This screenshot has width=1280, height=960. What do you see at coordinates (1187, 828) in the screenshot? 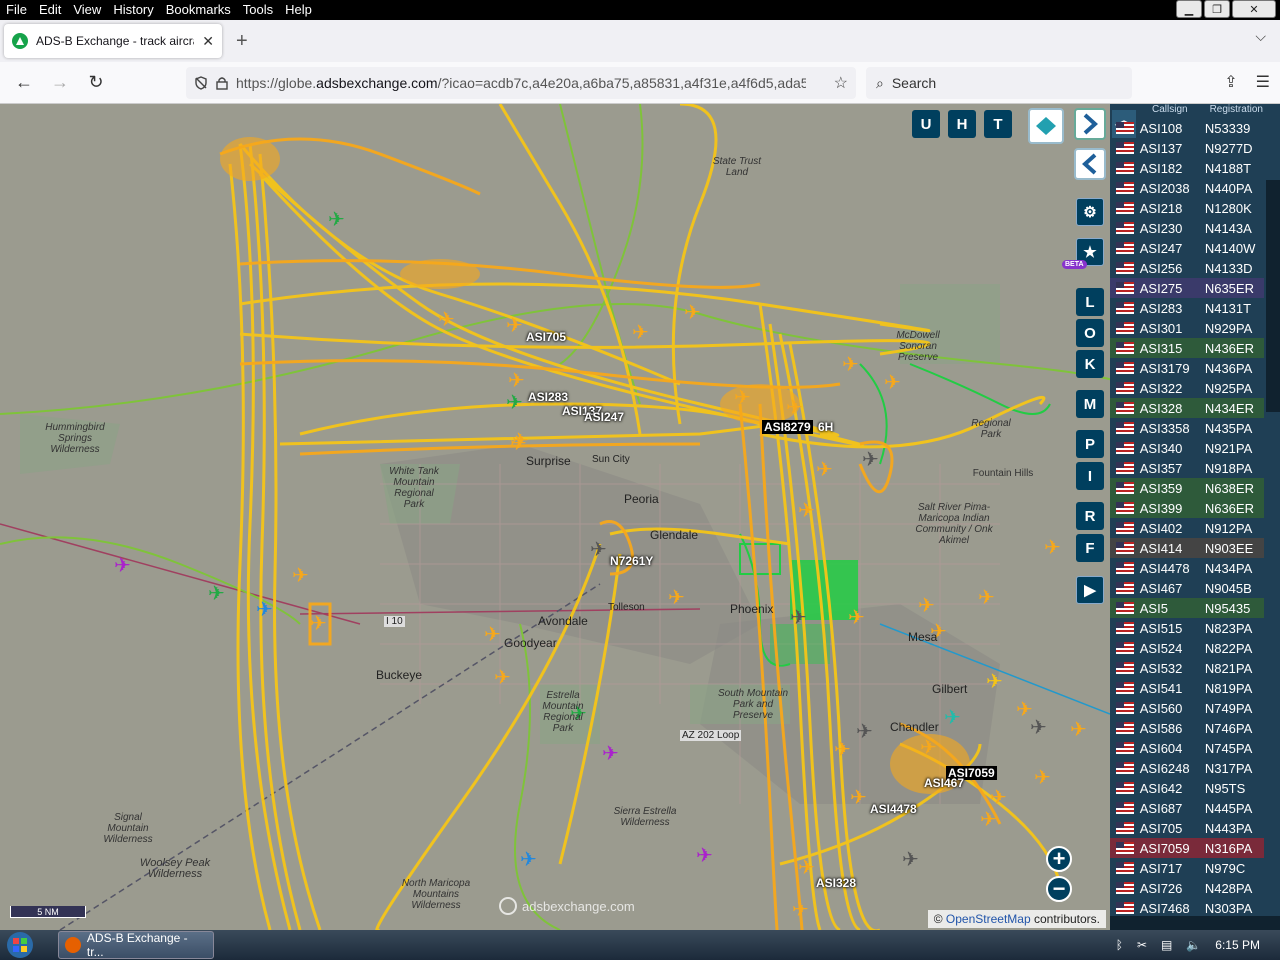
I see `aircraft-row: ASI705 N443PA` at bounding box center [1187, 828].